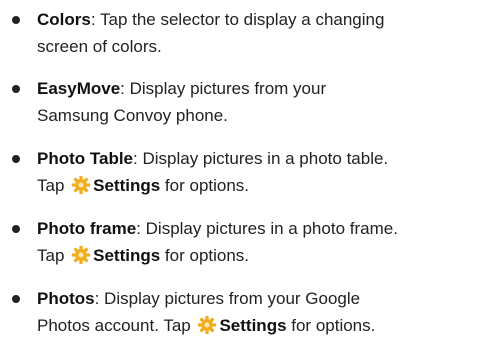 This screenshot has width=484, height=350. Describe the element at coordinates (87, 228) in the screenshot. I see `item-title: Photo frame` at that location.